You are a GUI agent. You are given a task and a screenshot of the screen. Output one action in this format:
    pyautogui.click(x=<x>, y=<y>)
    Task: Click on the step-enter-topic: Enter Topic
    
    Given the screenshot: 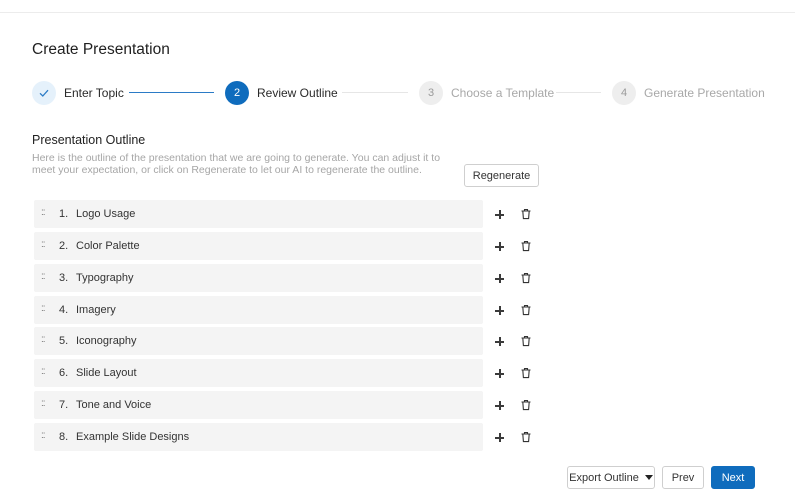 What is the action you would take?
    pyautogui.click(x=78, y=92)
    